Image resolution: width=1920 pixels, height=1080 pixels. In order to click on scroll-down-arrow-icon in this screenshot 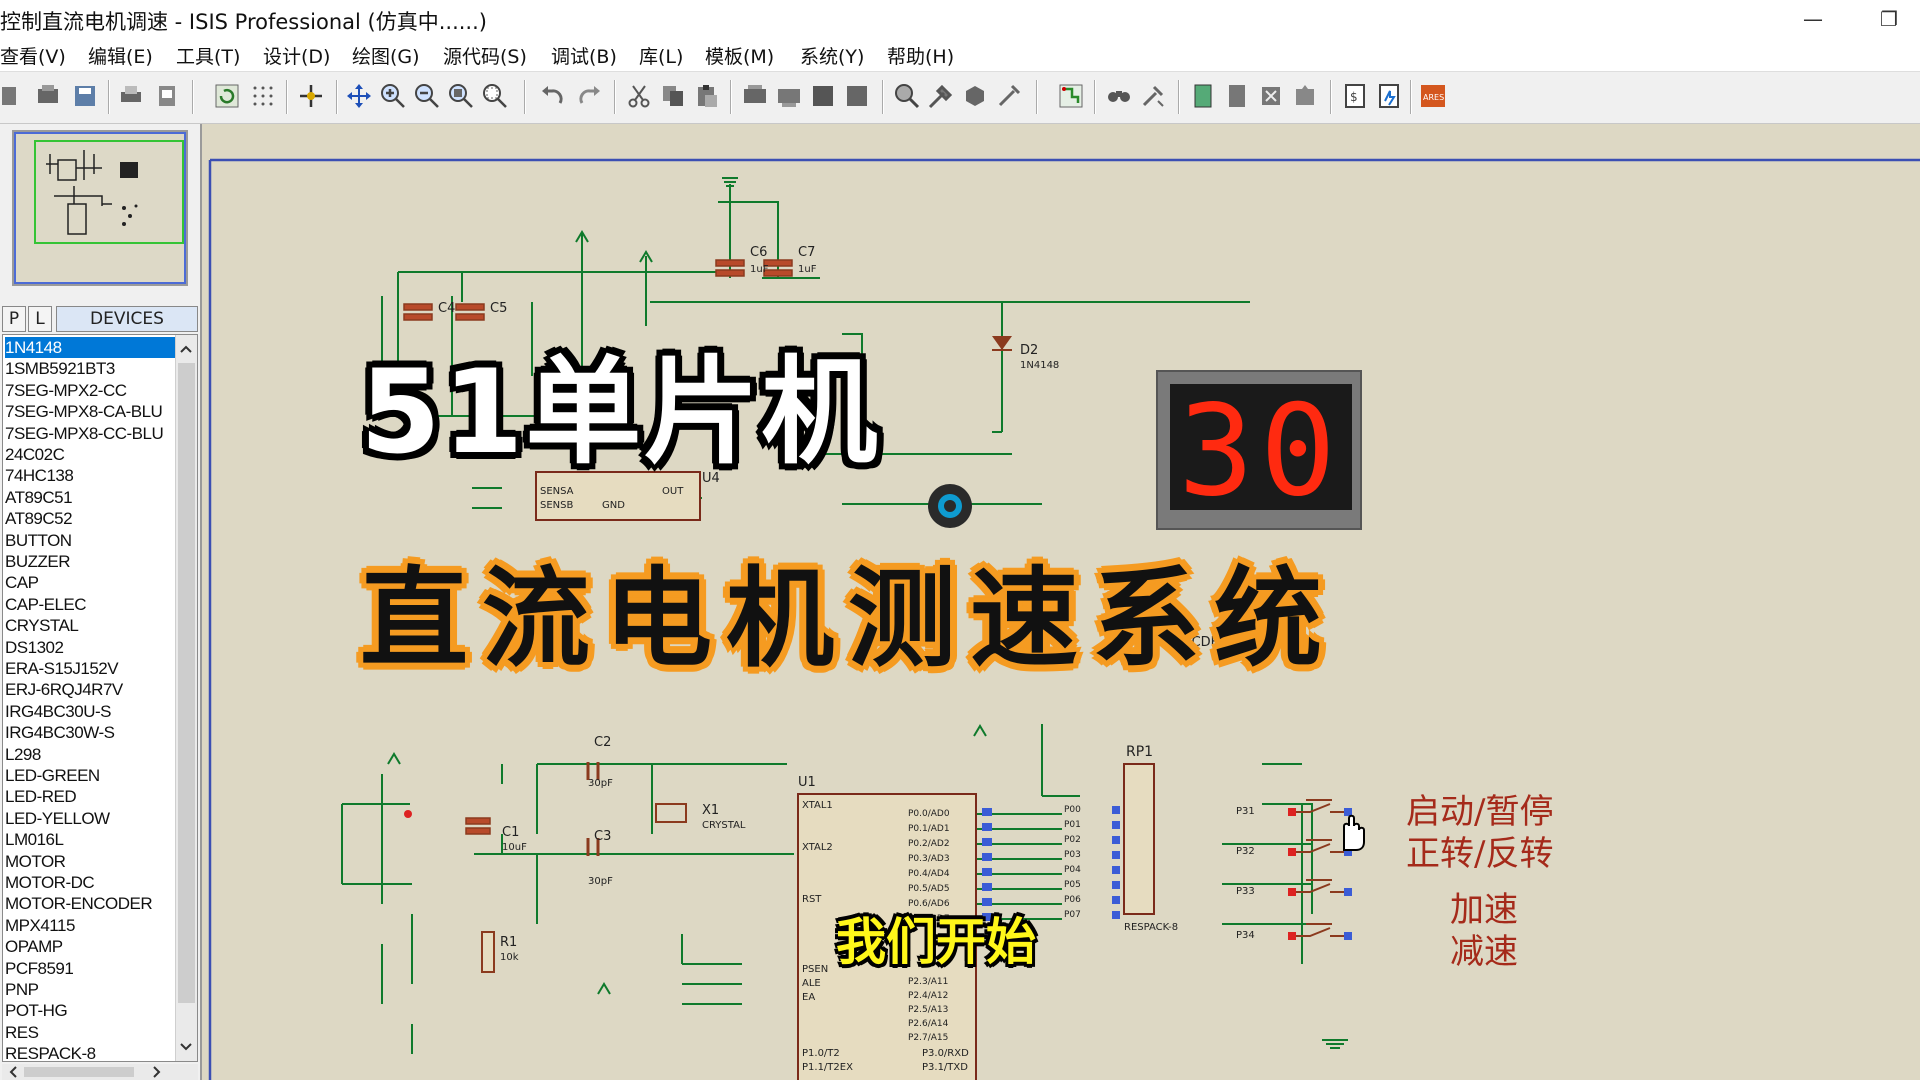, I will do `click(186, 1047)`.